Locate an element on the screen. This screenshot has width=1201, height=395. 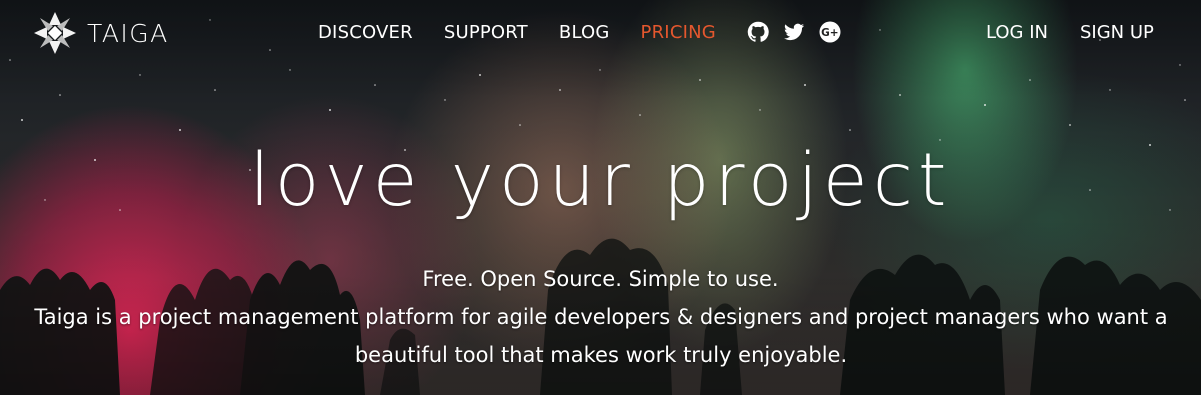
main-menu: DISCOVER SUPPORT BLOG PRICING is located at coordinates (532, 33).